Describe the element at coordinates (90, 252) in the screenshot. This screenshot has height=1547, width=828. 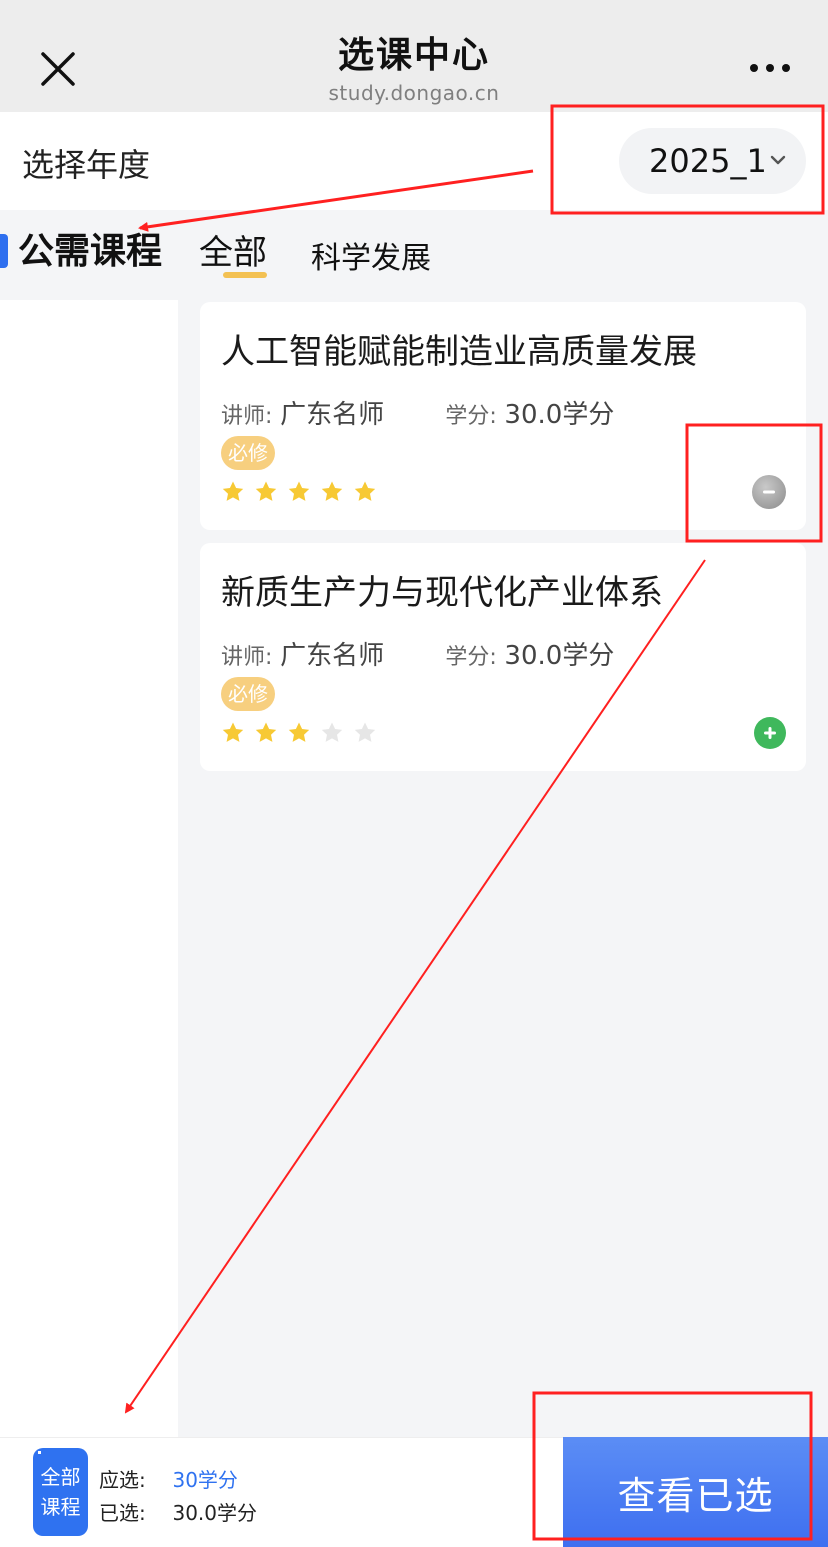
I see `category-title: 公需课程` at that location.